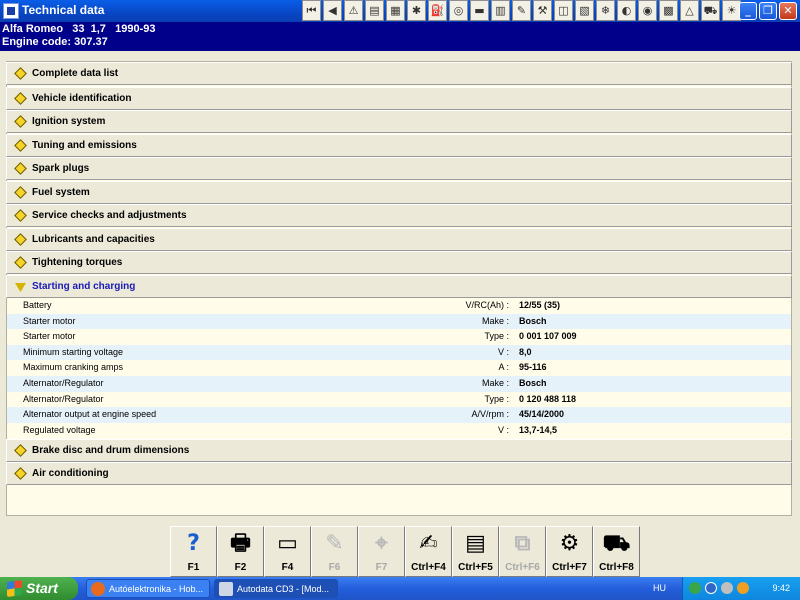 This screenshot has width=800, height=600. I want to click on fkey-f6: ✎ F6, so click(334, 551).